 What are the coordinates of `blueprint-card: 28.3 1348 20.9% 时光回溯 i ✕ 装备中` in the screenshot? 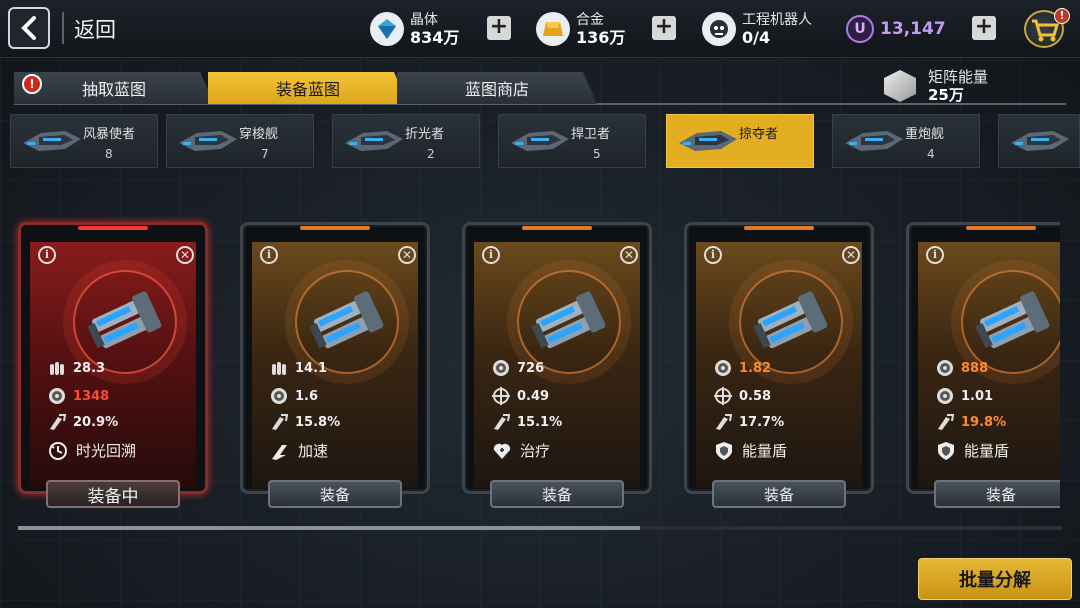 It's located at (113, 366).